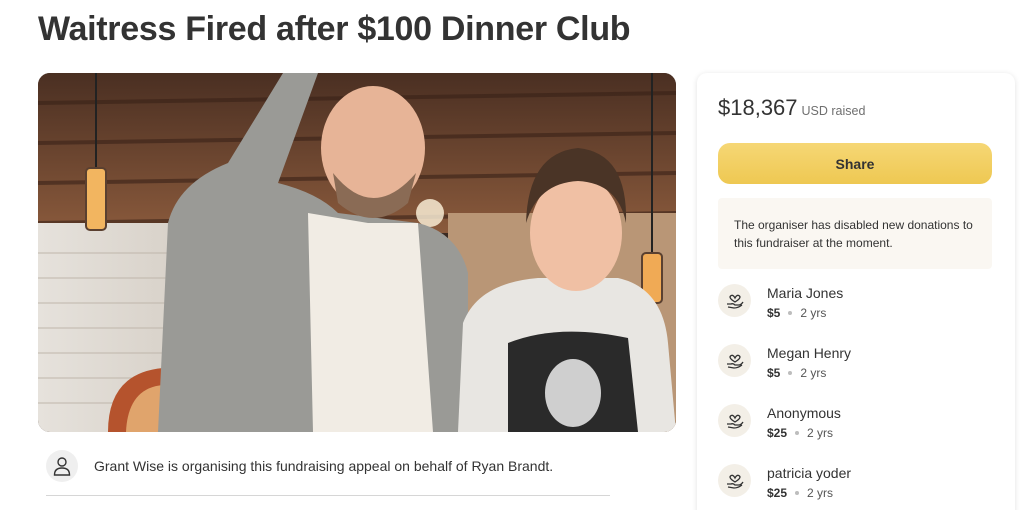 The image size is (1024, 510). Describe the element at coordinates (833, 111) in the screenshot. I see `raised-label: USD raised` at that location.